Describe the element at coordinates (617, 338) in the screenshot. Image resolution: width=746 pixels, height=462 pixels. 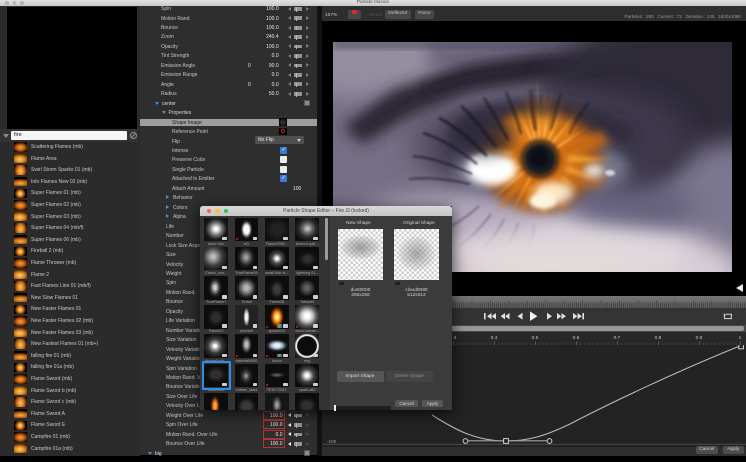
I see `svg-text: 0.7` at that location.